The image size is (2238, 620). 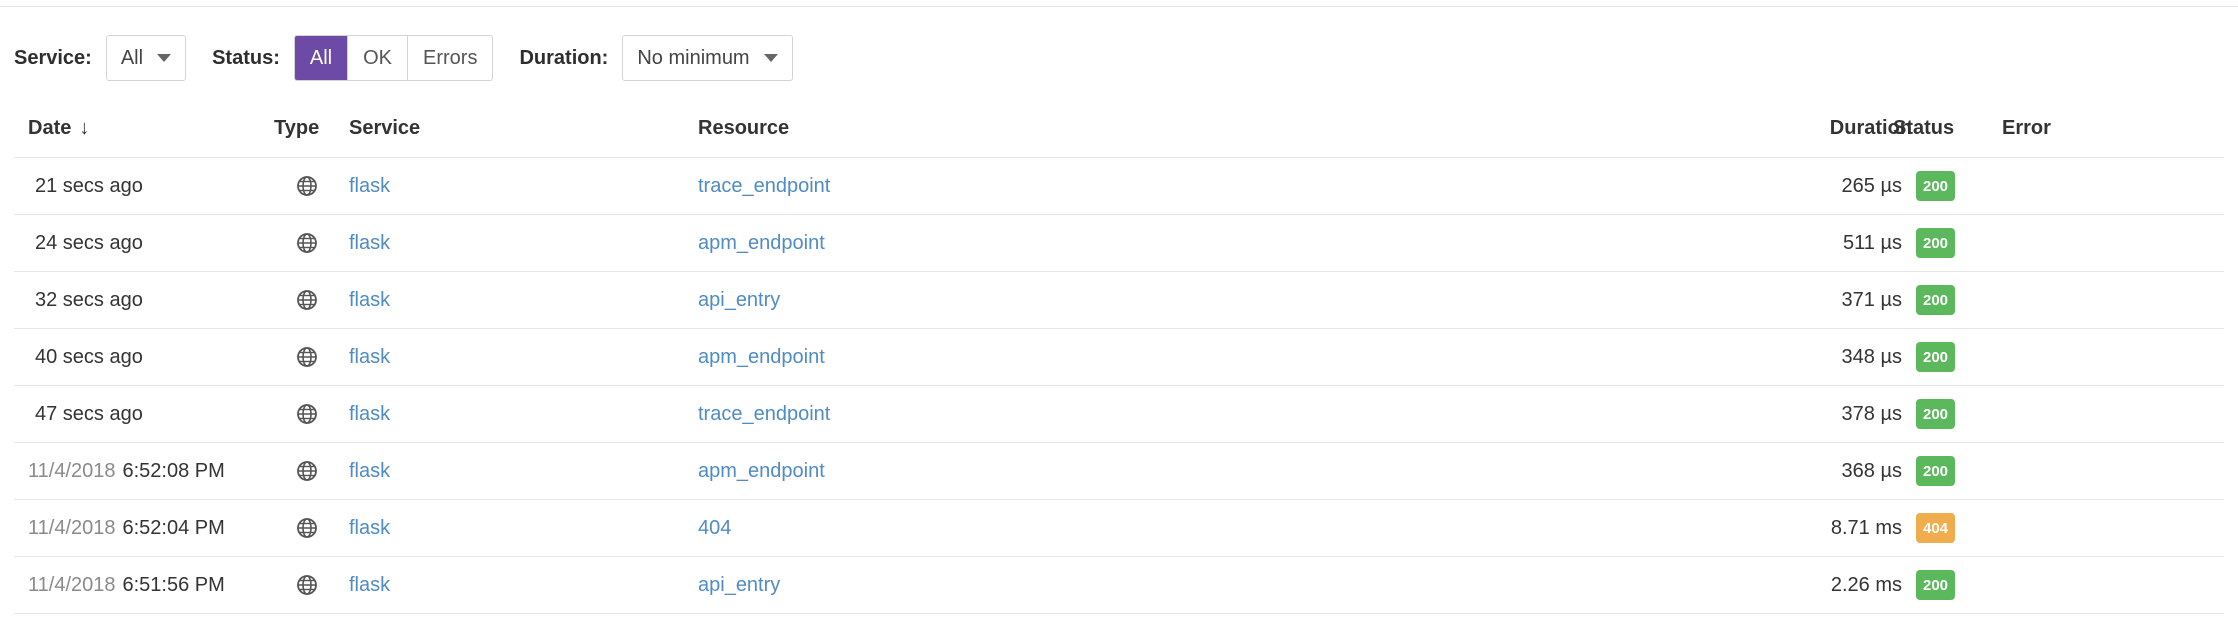 I want to click on date-cell: 21 secs ago, so click(x=85, y=186).